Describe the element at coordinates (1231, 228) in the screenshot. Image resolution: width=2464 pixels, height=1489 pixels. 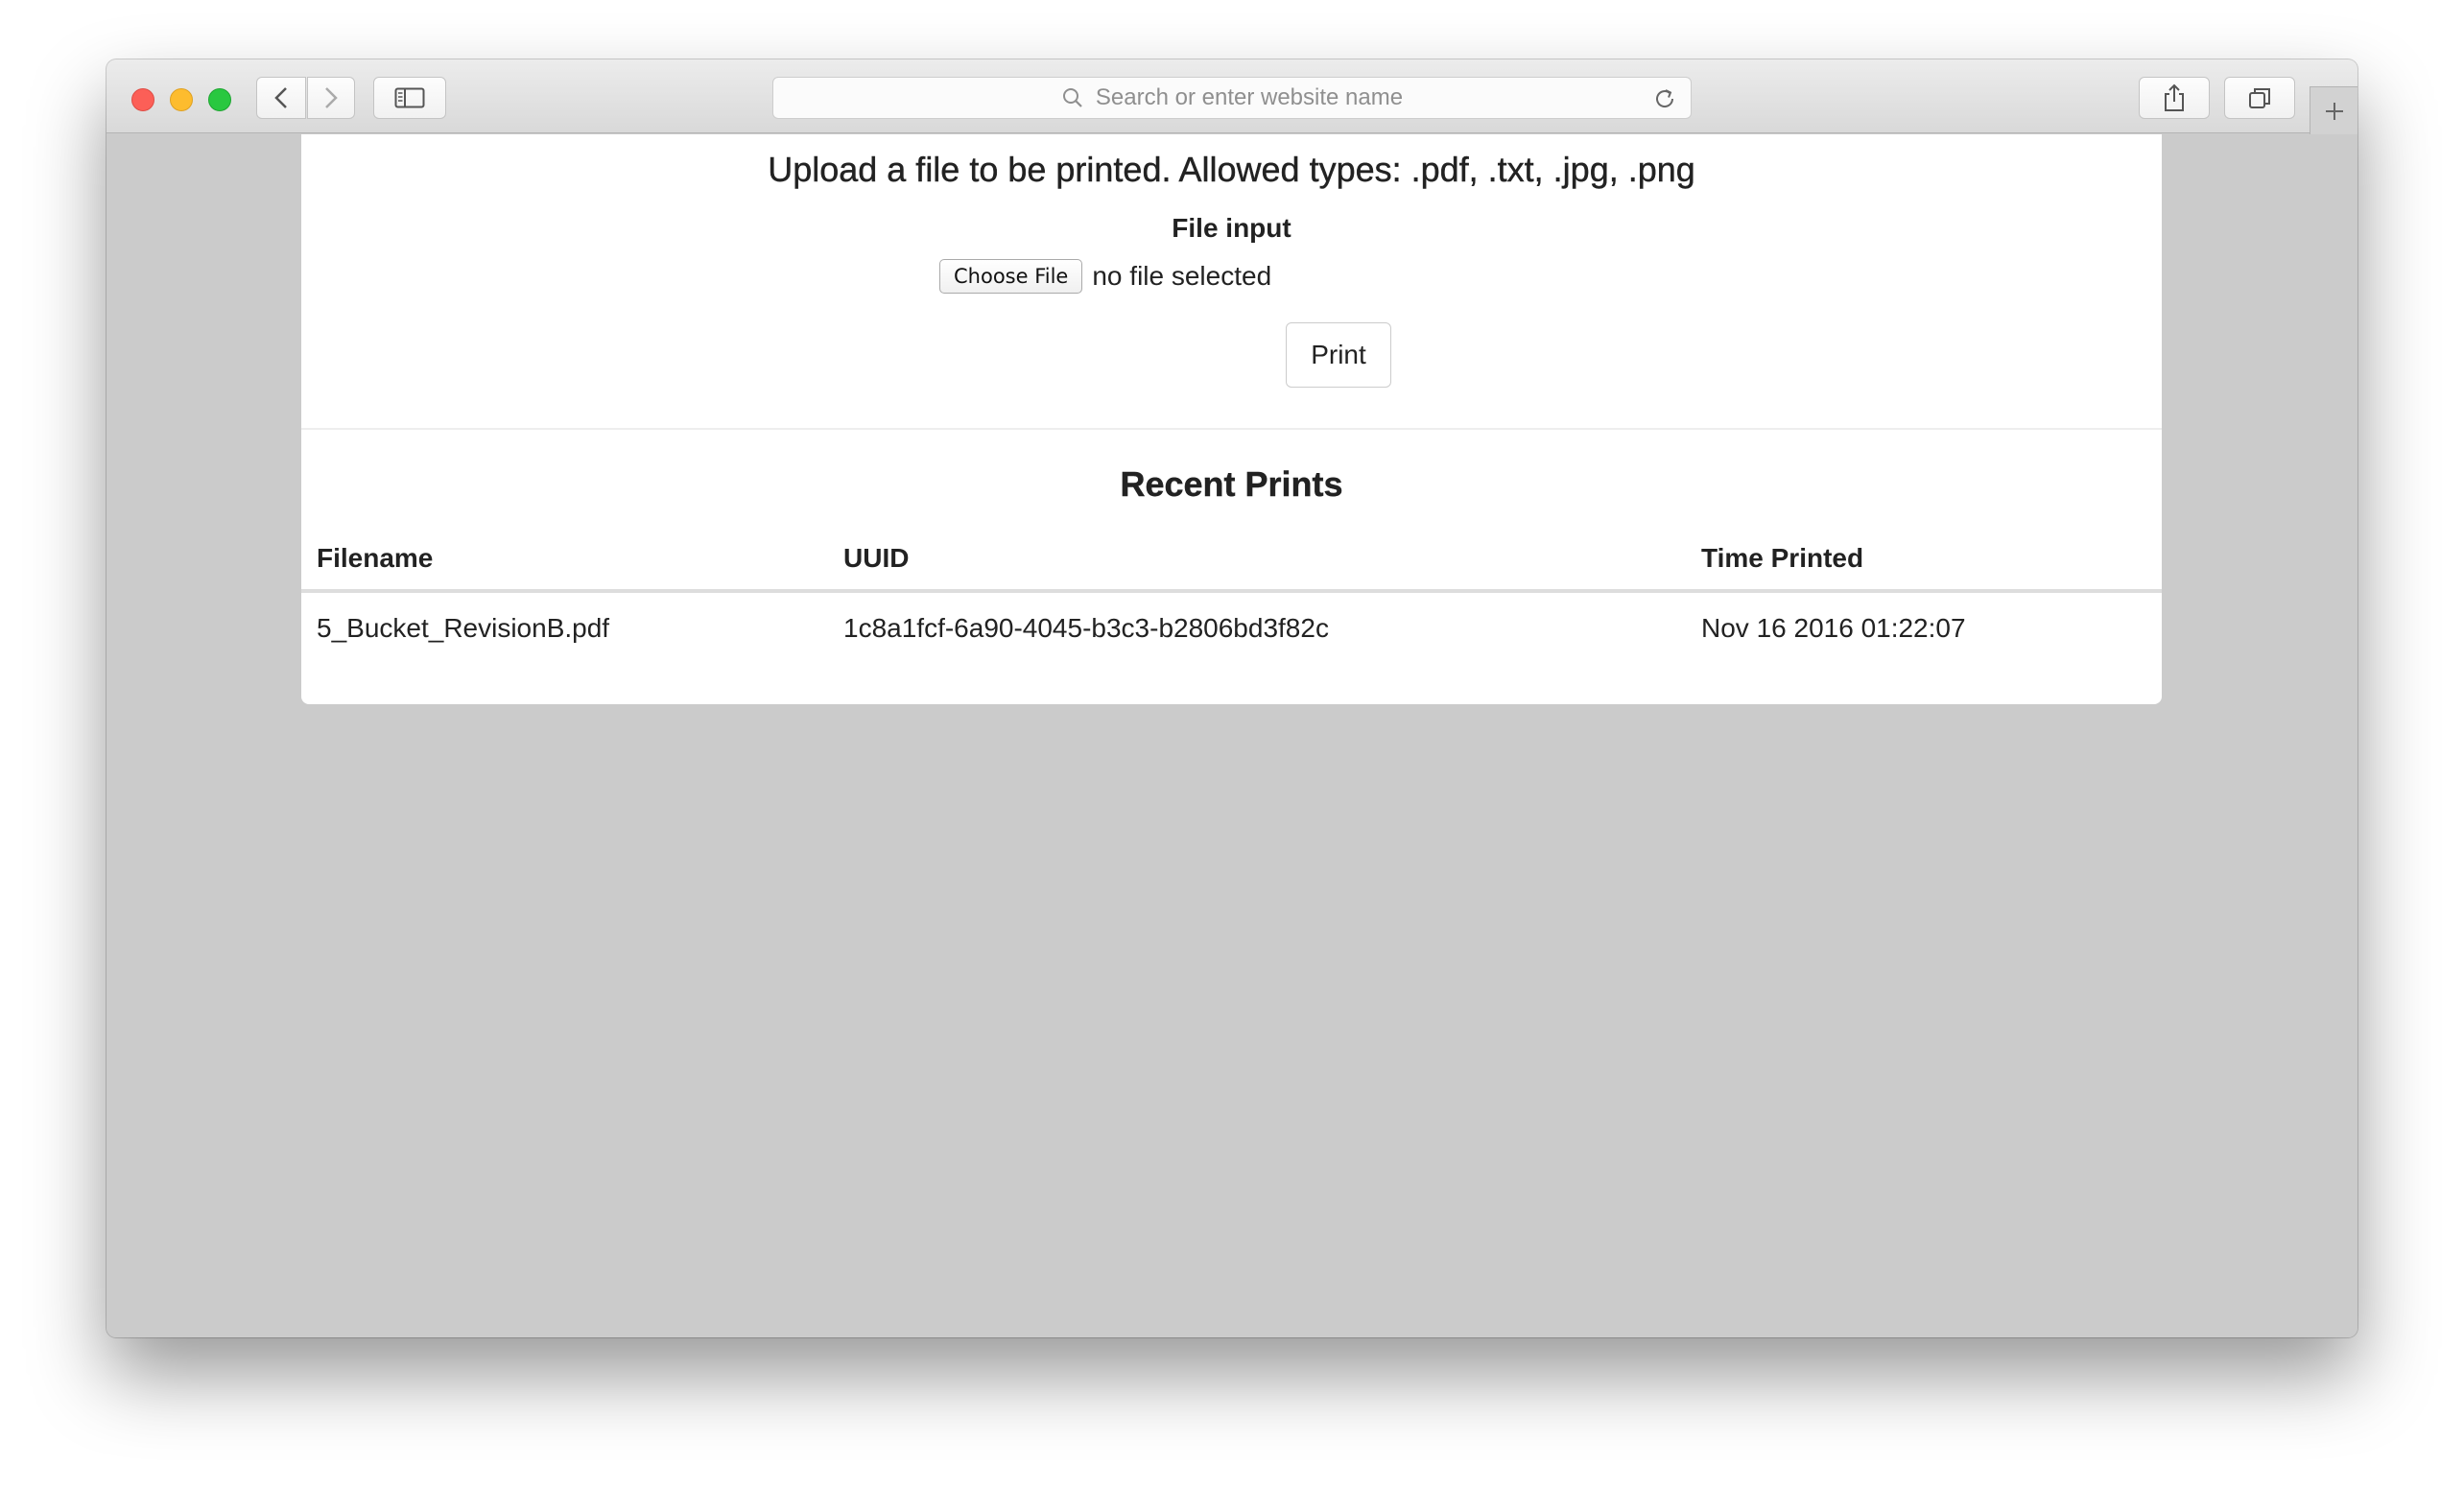
I see `file-input-label: File input` at that location.